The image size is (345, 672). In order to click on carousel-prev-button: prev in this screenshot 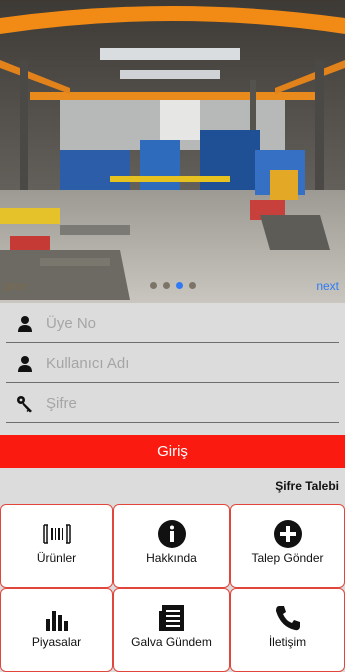, I will do `click(15, 286)`.